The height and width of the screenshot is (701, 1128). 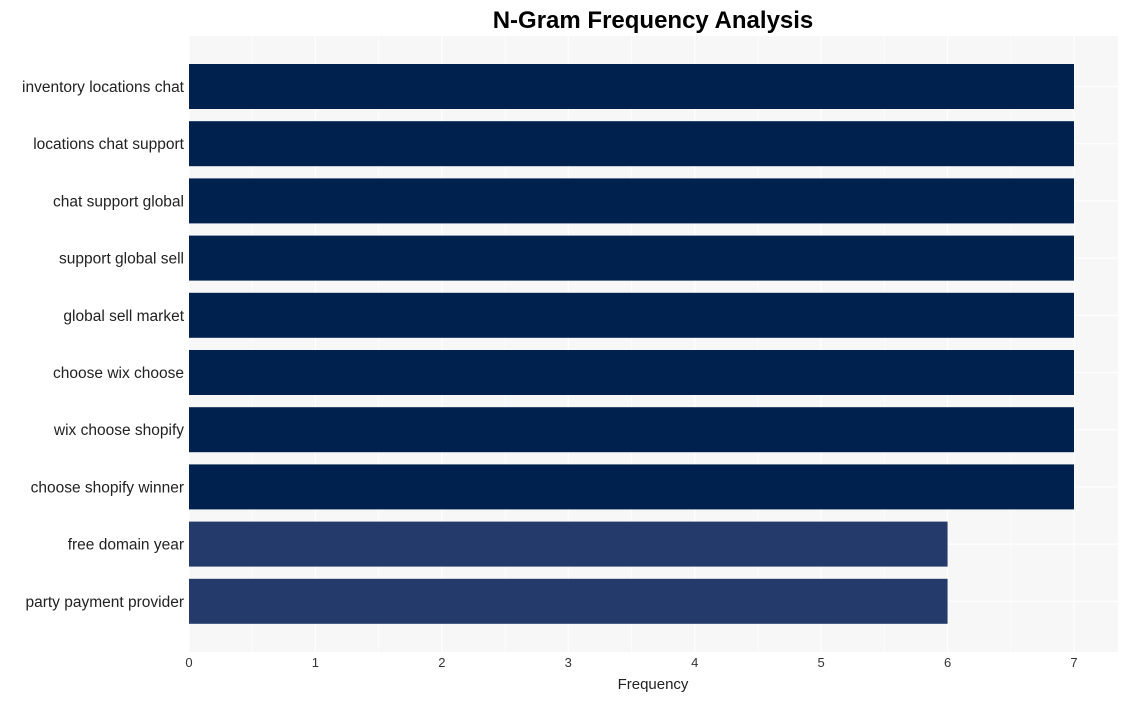 I want to click on x-axis-label: Frequency, so click(x=653, y=684).